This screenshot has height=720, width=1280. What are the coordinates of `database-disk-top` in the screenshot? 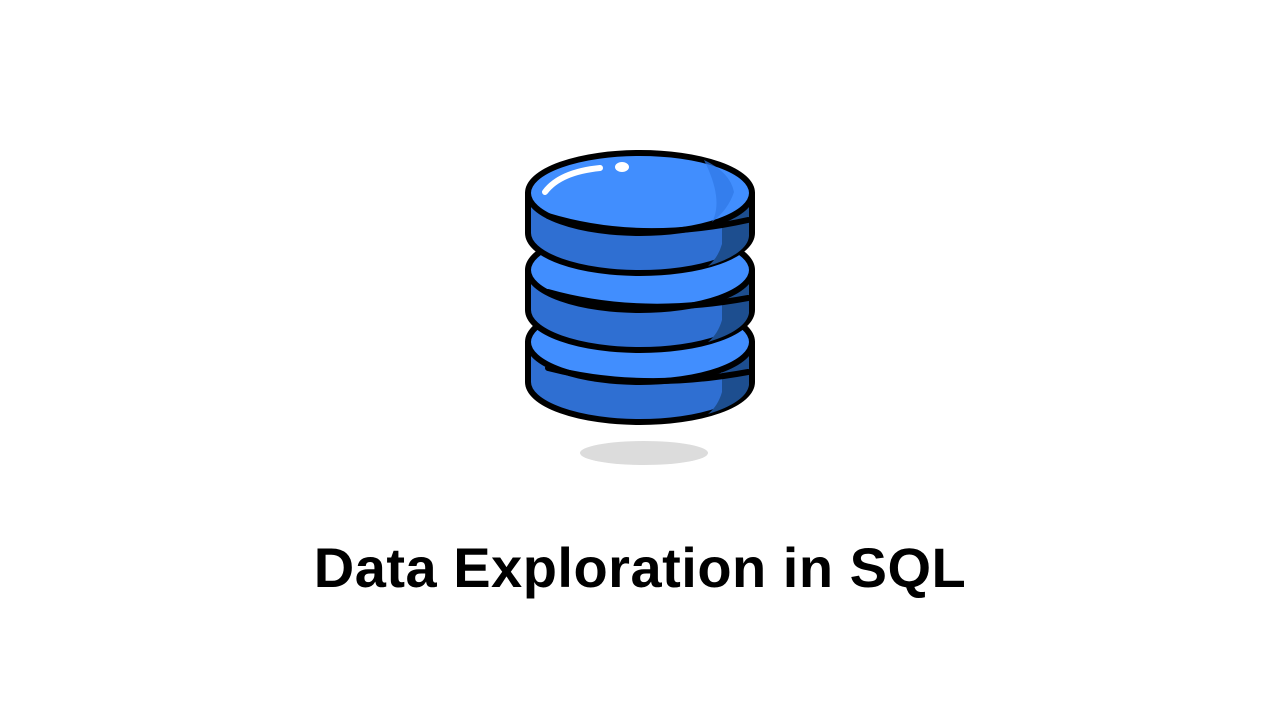 It's located at (640, 213).